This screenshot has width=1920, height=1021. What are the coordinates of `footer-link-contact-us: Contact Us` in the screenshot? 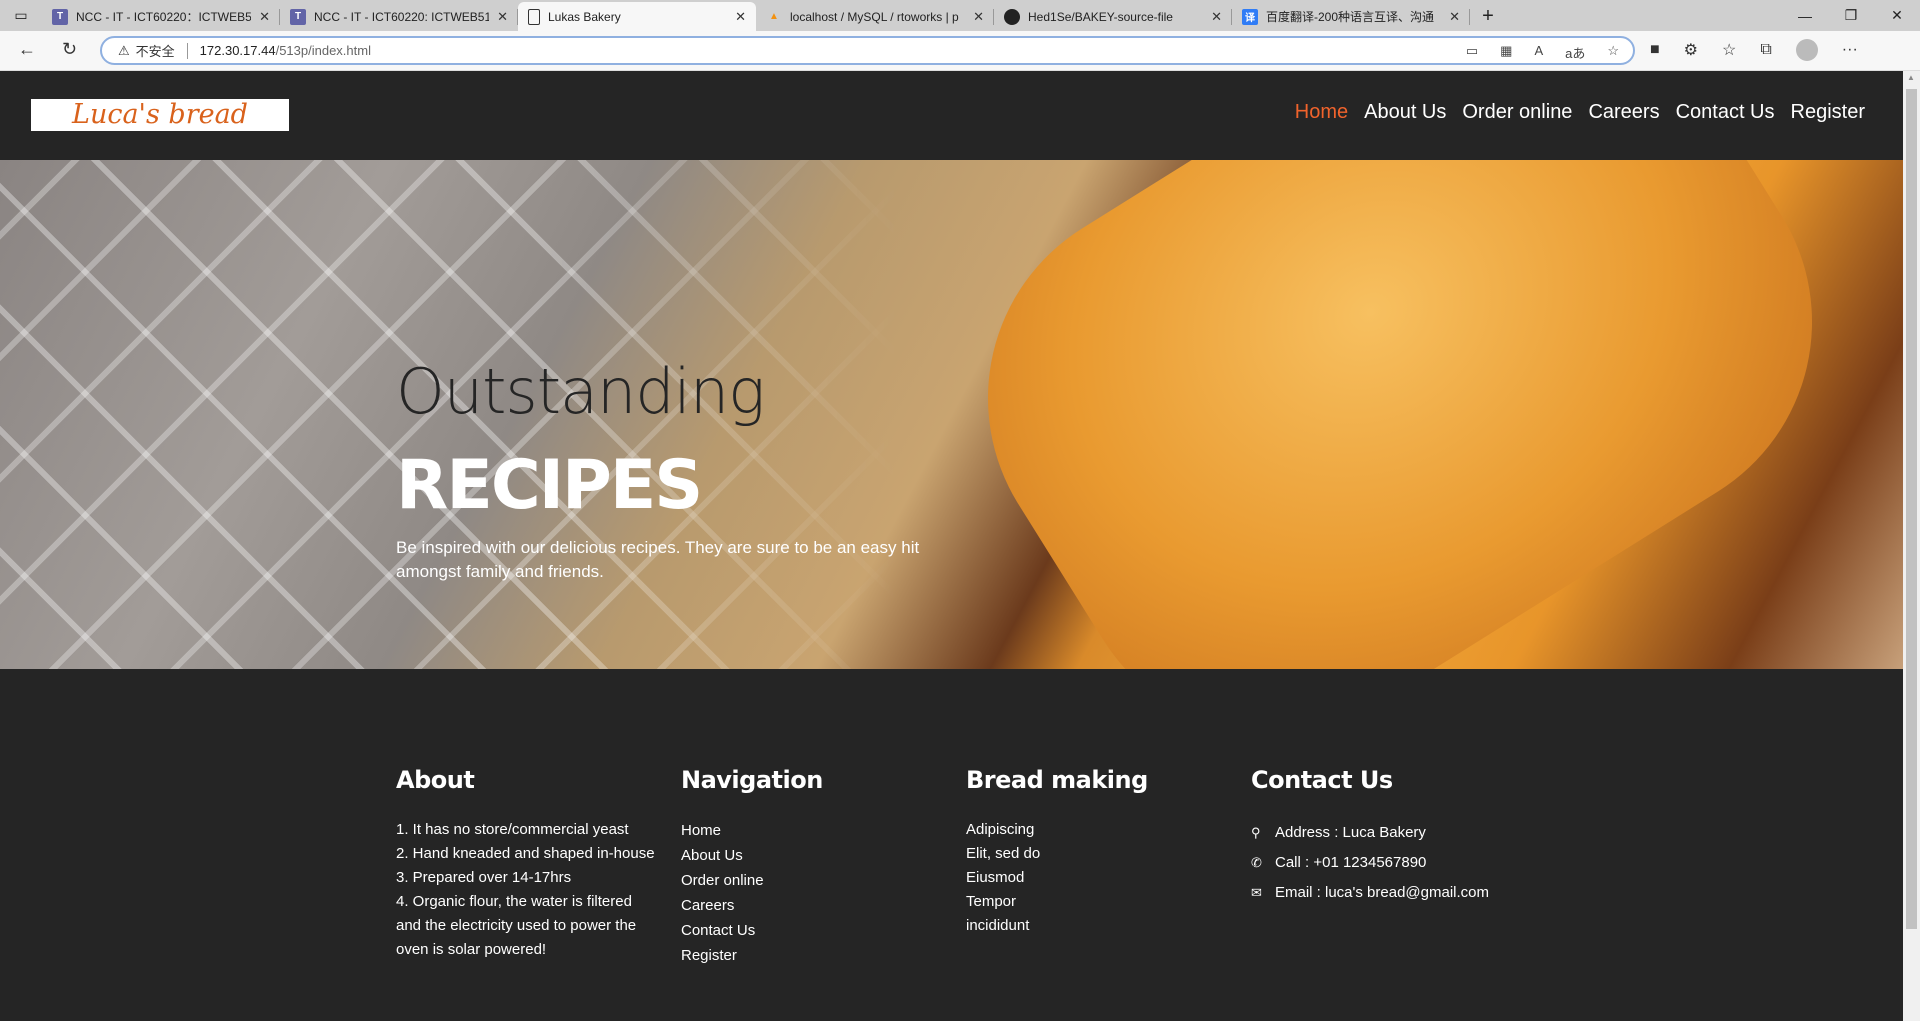 It's located at (816, 930).